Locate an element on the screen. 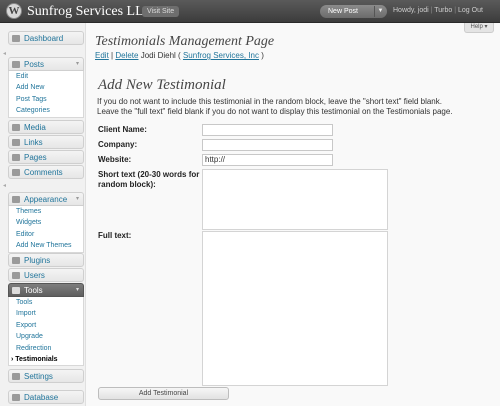 This screenshot has width=500, height=406. sidebar-item-users: Users is located at coordinates (46, 275).